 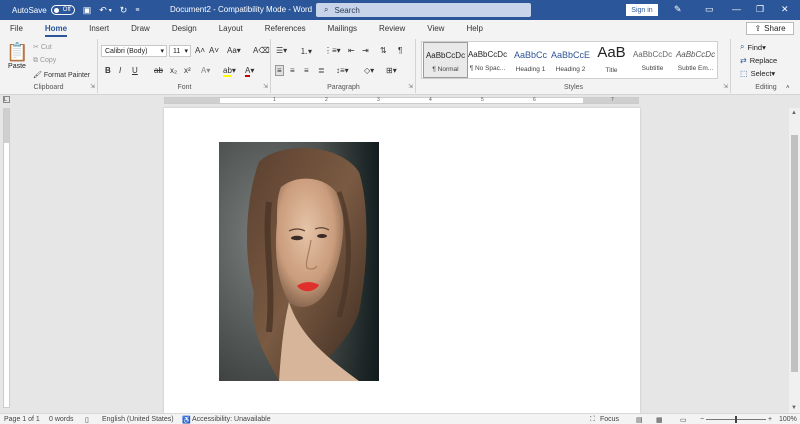 What do you see at coordinates (785, 9) in the screenshot?
I see `close-icon: ✕` at bounding box center [785, 9].